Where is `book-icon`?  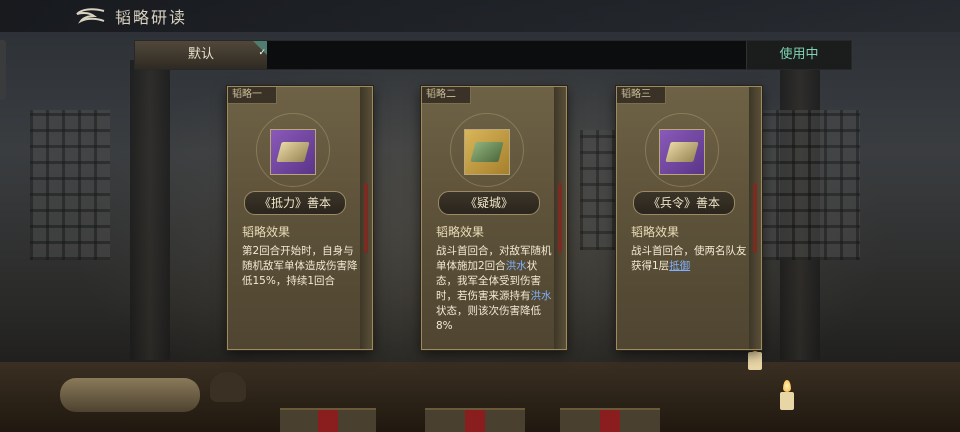 book-icon is located at coordinates (487, 152).